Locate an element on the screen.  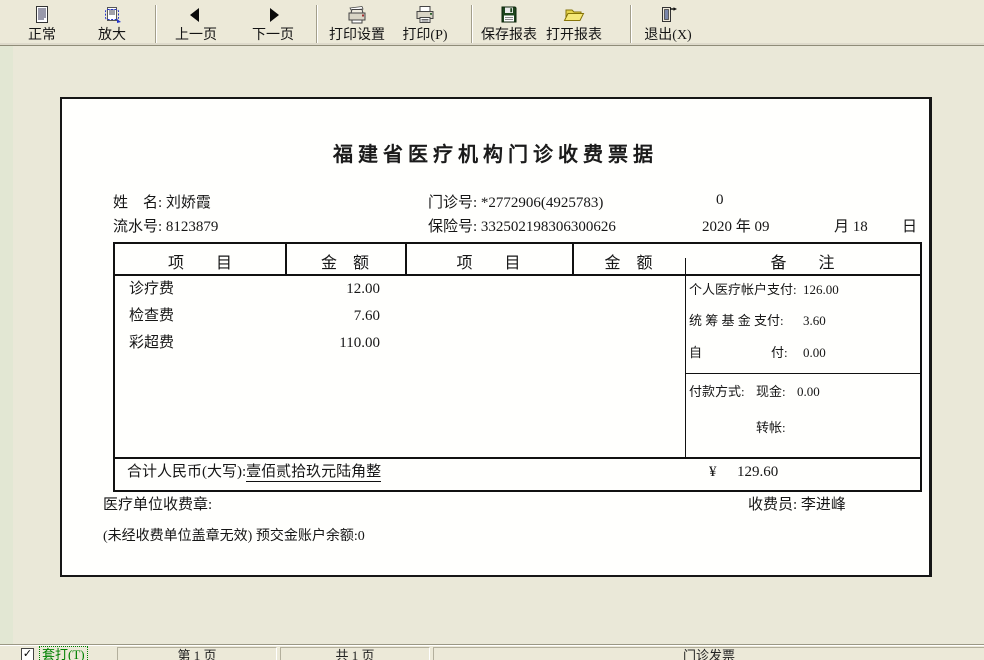
personal-account-label: 个人医疗帐户支付: is located at coordinates (743, 289).